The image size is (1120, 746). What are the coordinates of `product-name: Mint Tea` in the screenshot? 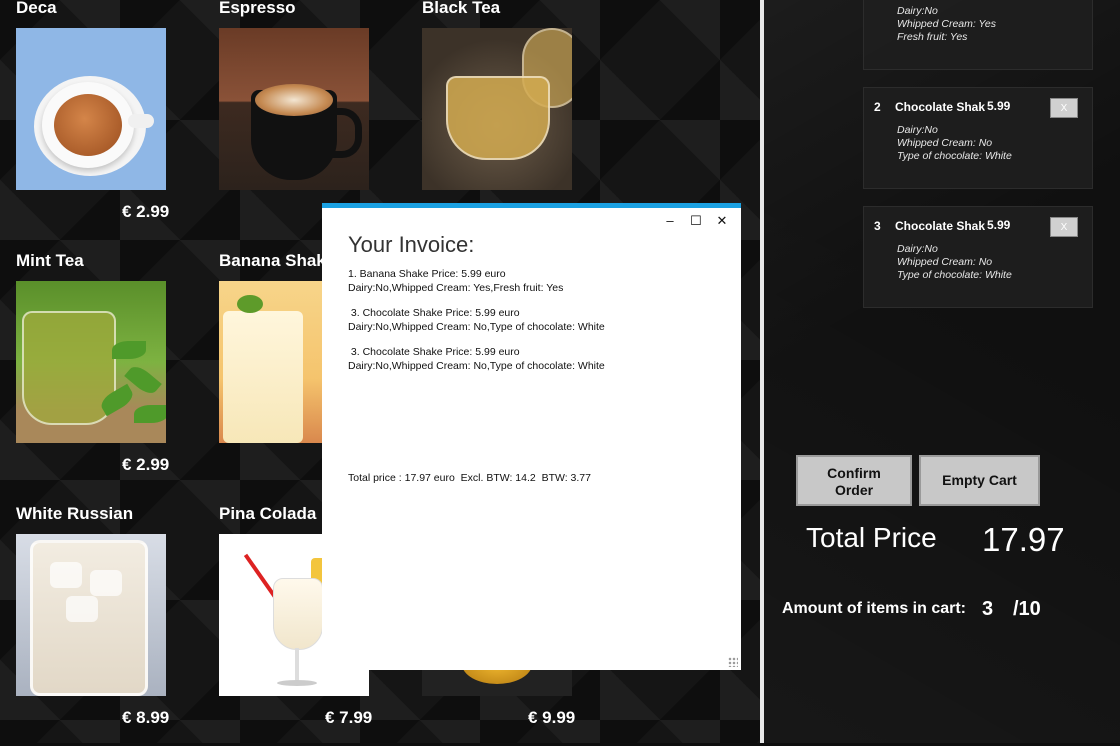 It's located at (50, 260).